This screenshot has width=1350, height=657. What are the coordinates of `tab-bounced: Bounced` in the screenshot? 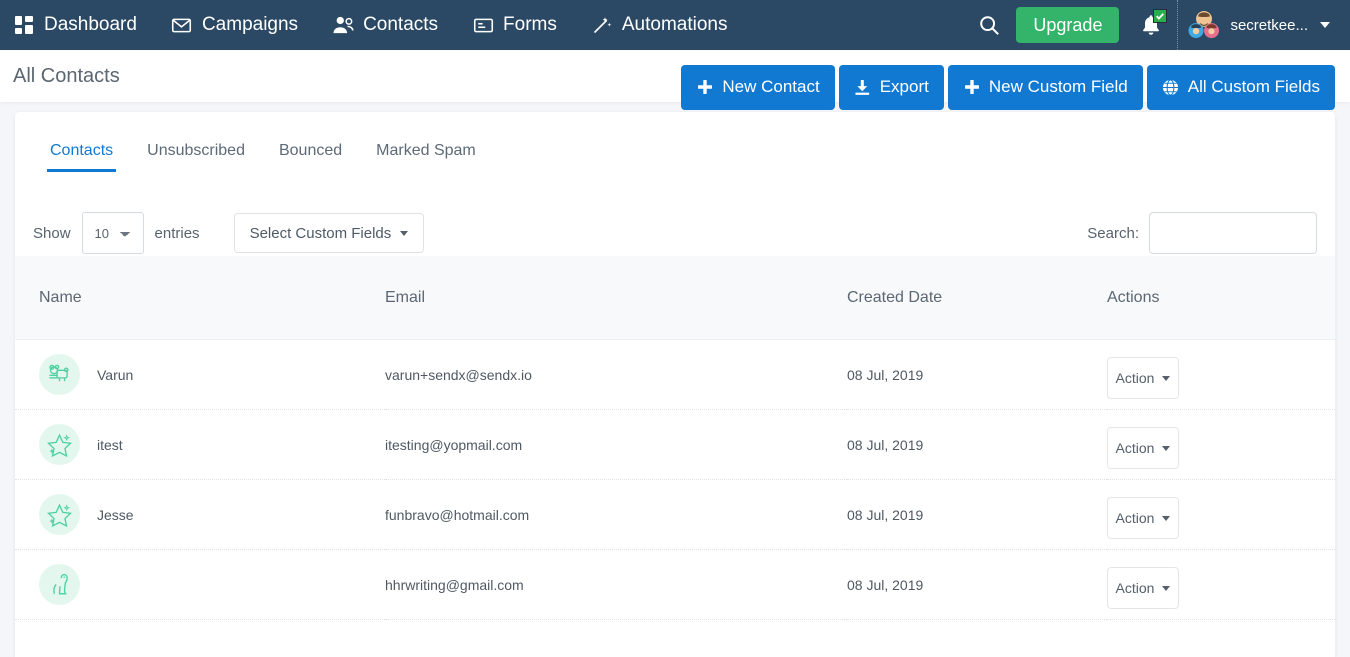 It's located at (310, 157).